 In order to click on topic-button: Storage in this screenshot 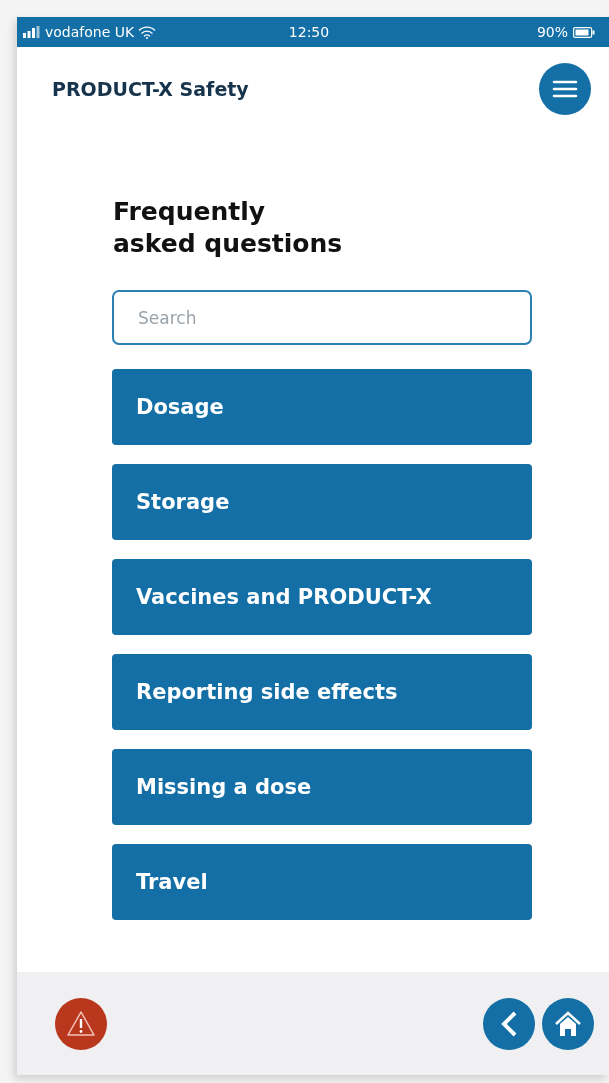, I will do `click(322, 502)`.